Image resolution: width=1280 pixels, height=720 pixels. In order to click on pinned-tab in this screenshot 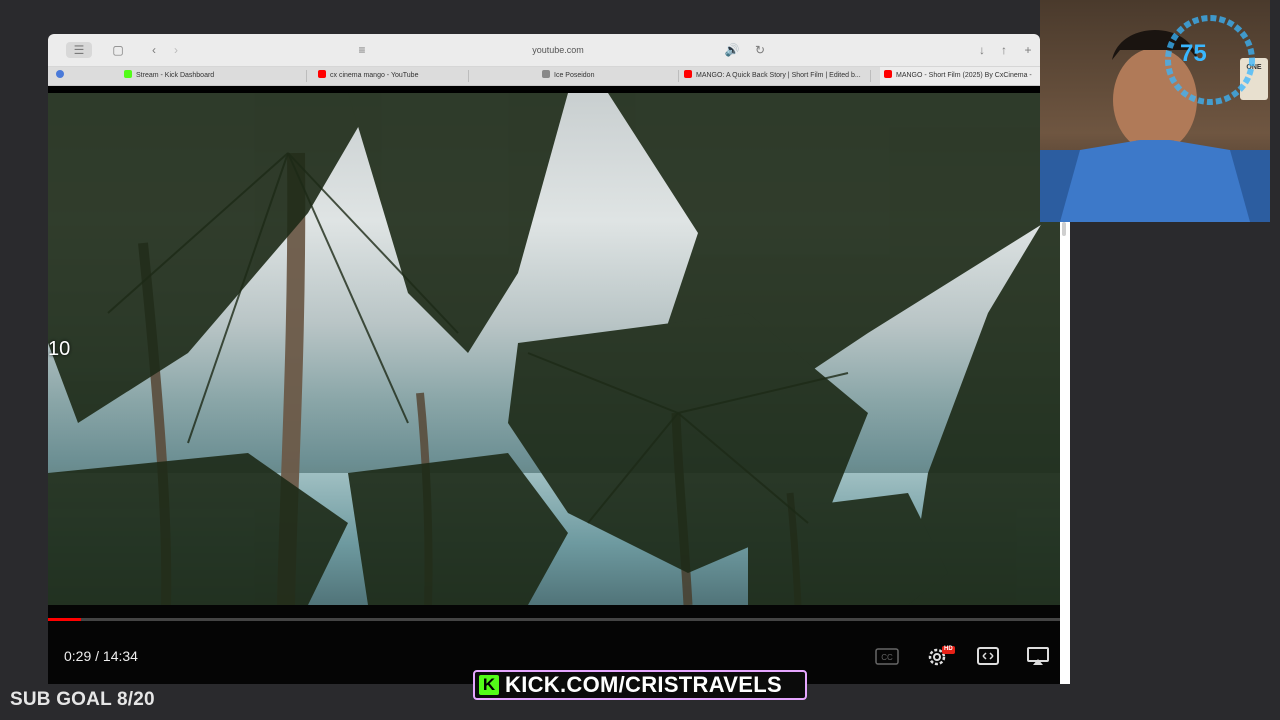, I will do `click(60, 76)`.